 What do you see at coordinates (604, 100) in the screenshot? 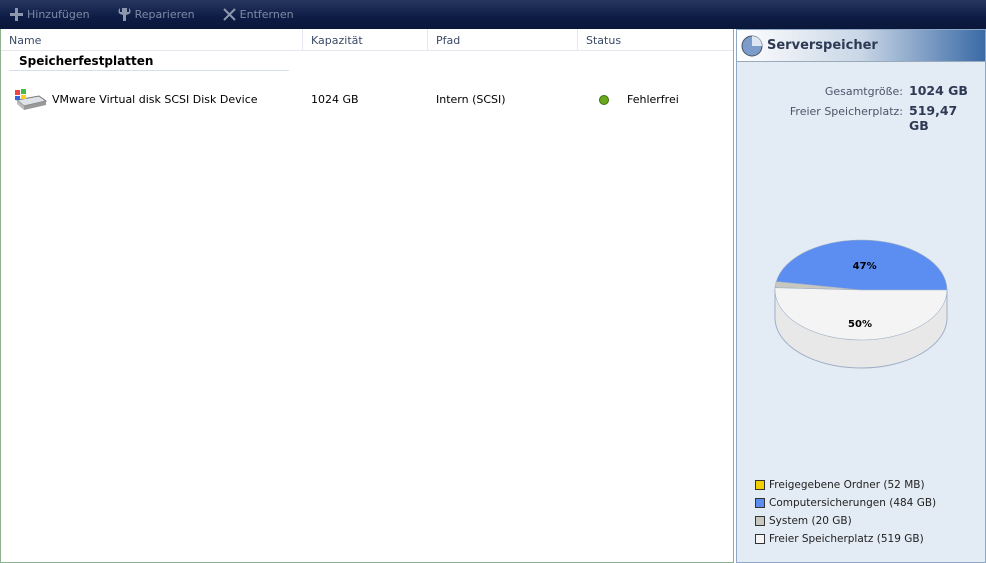
I see `status-ok-icon` at bounding box center [604, 100].